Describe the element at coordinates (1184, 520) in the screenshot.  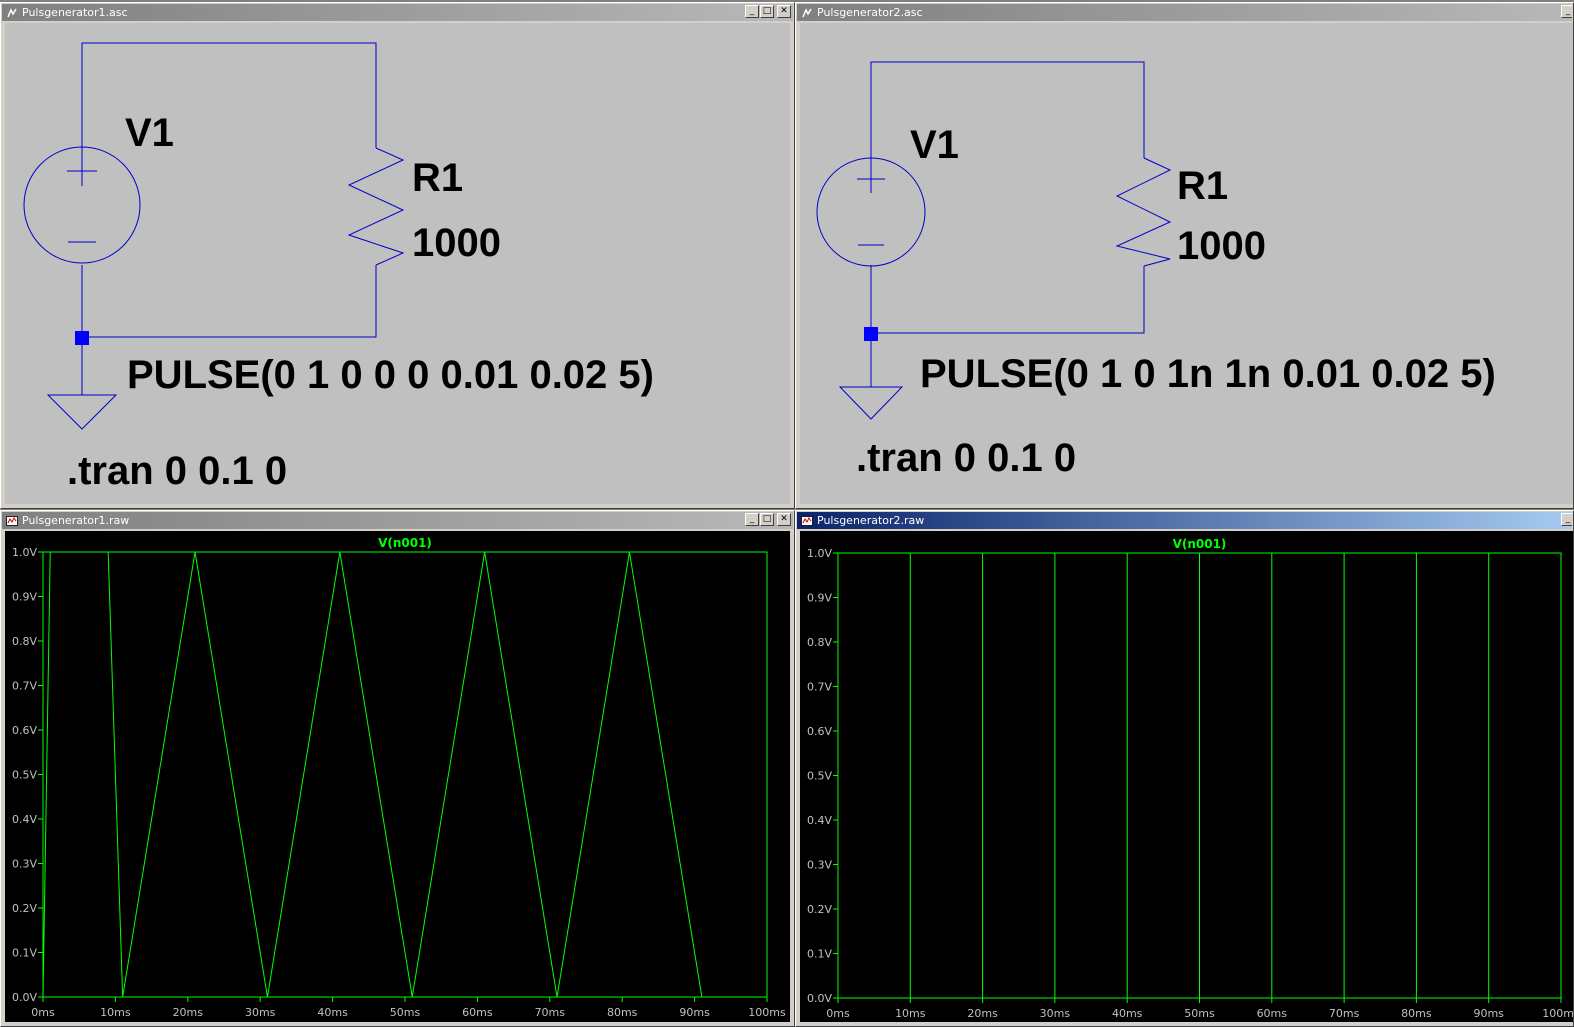
I see `waveform-window-2-titlebar: Pulsgenerator2.raw _ □` at that location.